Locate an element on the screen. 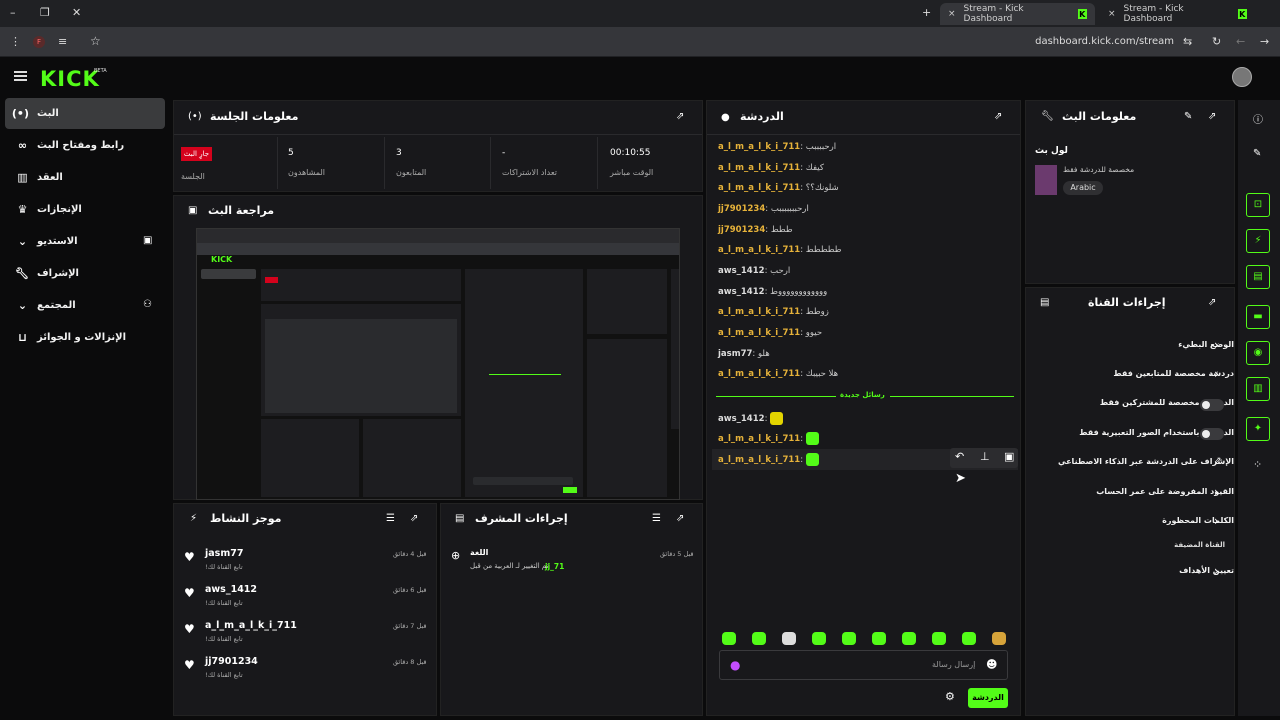 Image resolution: width=1280 pixels, height=720 pixels. tab-stream-1: × Stream - Kick Dashboard K is located at coordinates (1017, 14).